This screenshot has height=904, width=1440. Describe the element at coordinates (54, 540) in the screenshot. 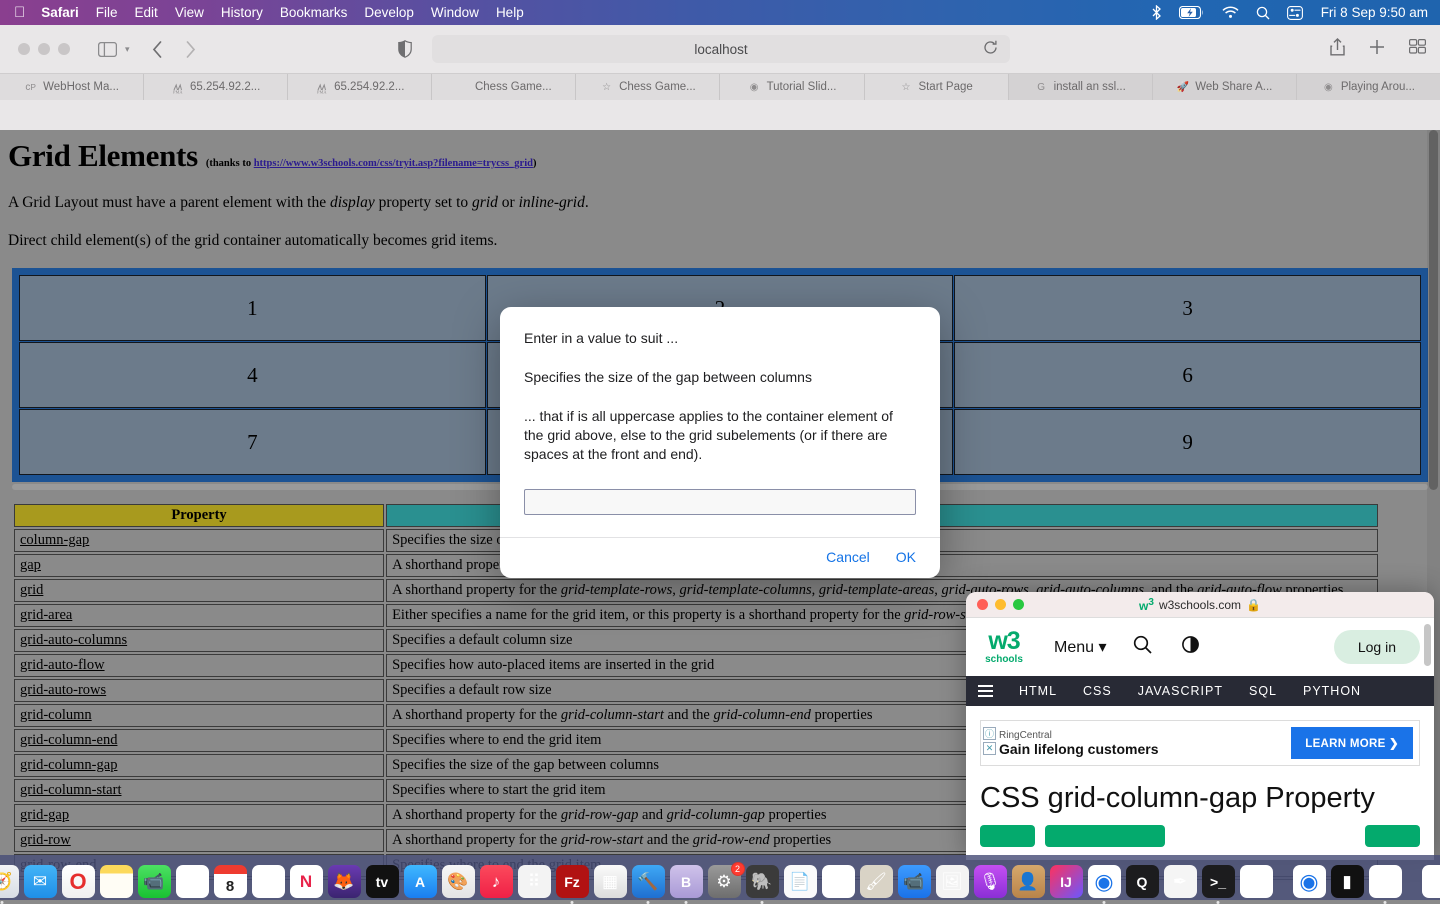

I see `property-link: column-gap` at that location.